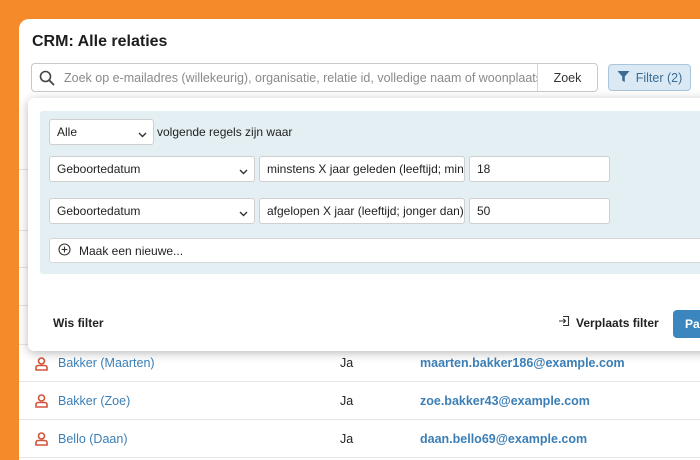  I want to click on contact-email-link: daan.bello69@example.com, so click(503, 439).